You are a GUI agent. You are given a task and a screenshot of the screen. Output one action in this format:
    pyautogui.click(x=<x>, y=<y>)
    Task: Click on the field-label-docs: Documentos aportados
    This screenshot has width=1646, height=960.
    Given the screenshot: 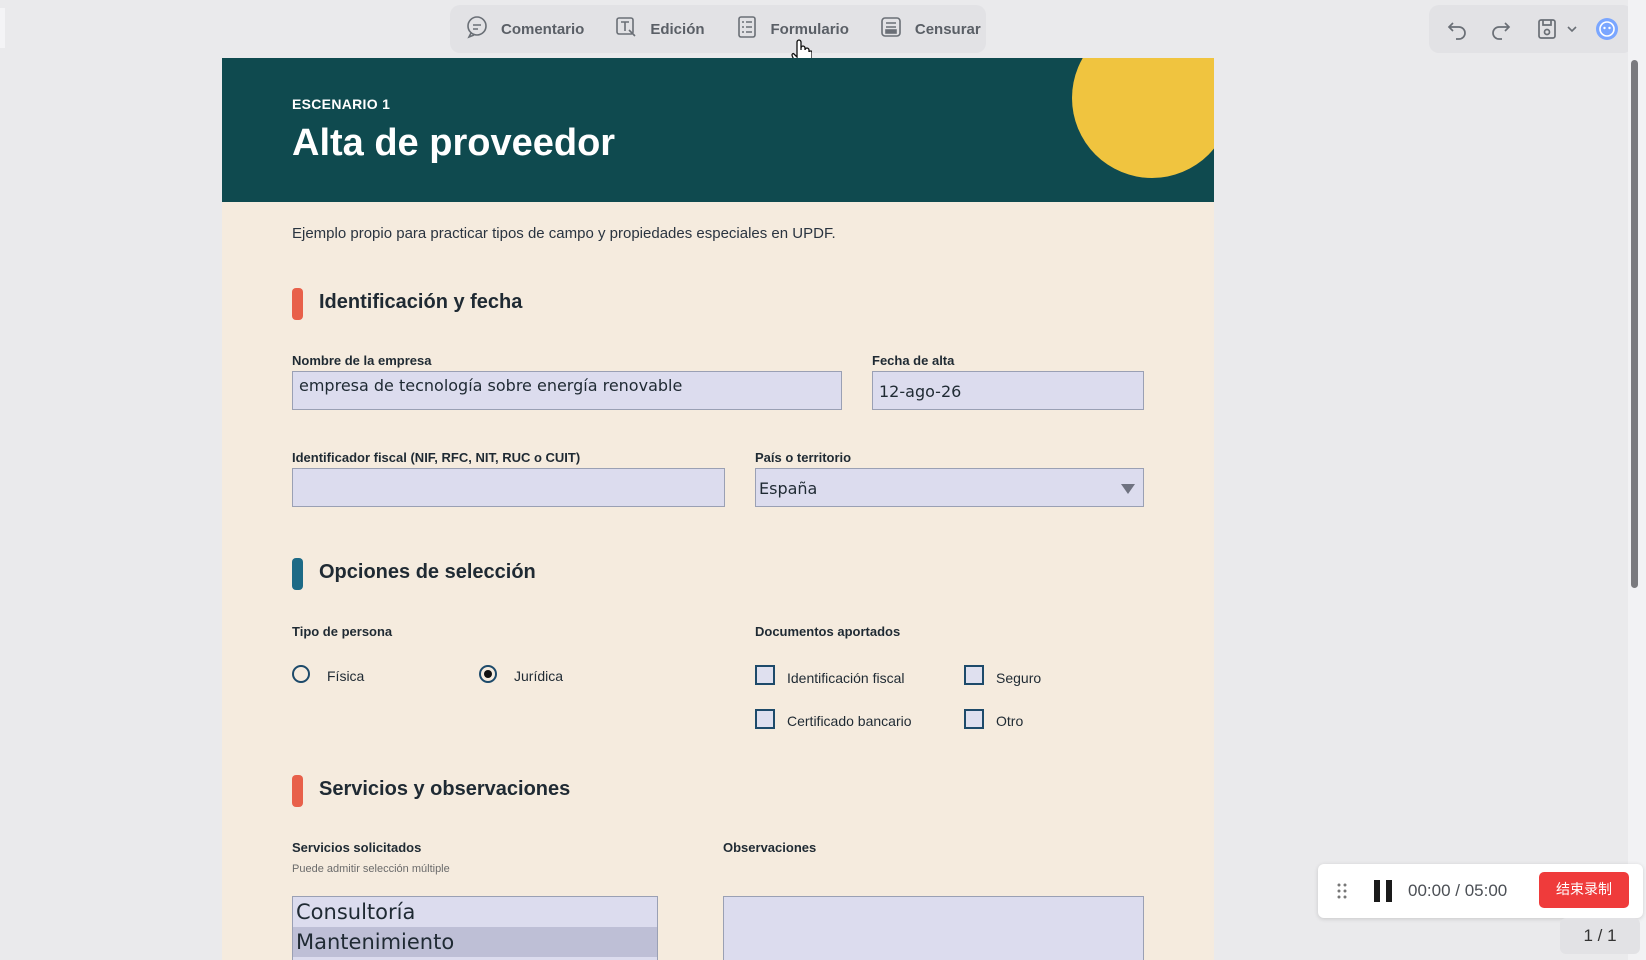 What is the action you would take?
    pyautogui.click(x=828, y=631)
    